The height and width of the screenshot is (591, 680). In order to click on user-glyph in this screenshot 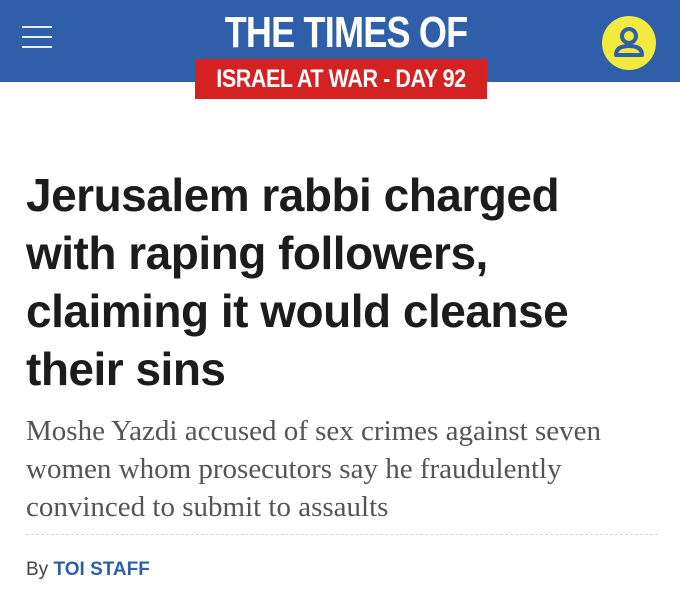, I will do `click(629, 42)`.